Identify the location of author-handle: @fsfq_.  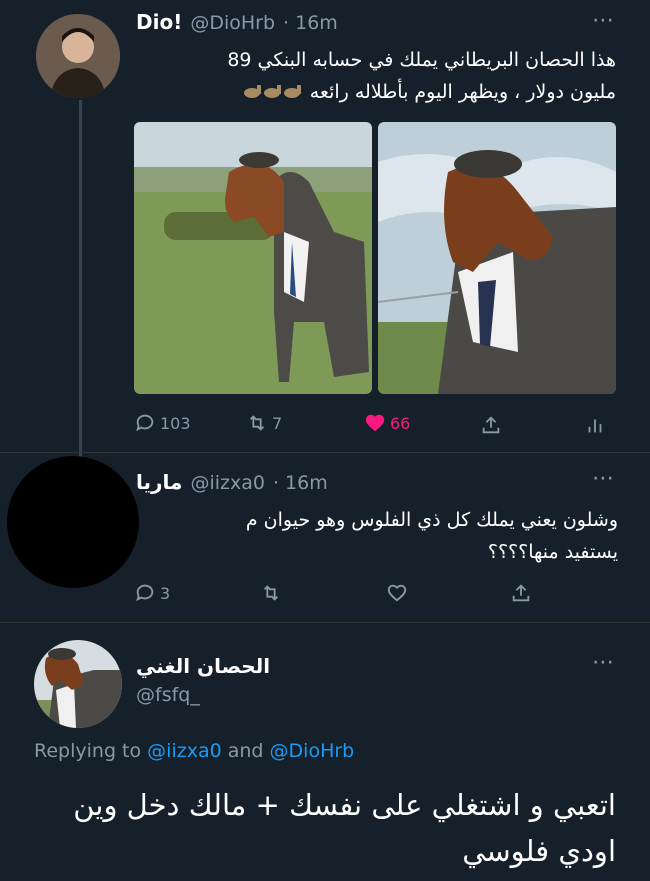
(203, 695).